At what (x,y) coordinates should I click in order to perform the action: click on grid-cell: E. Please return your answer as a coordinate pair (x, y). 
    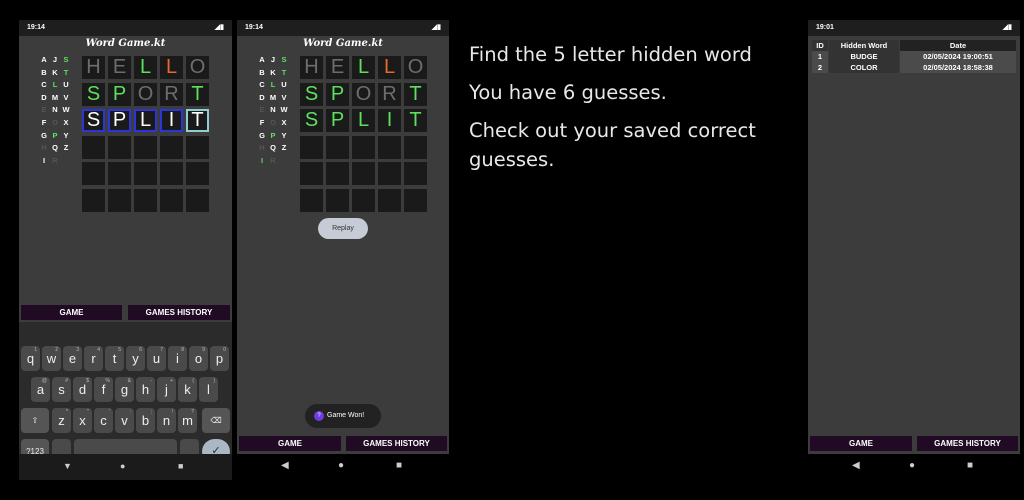
    Looking at the image, I should click on (119, 67).